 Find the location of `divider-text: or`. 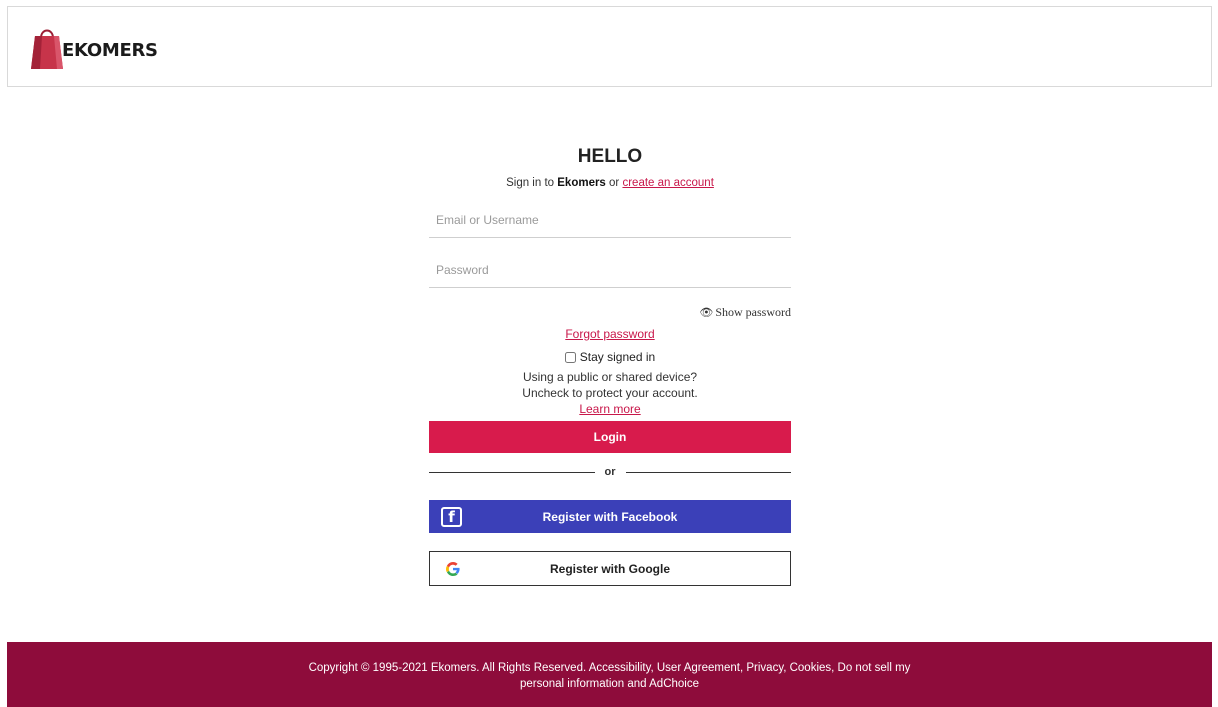

divider-text: or is located at coordinates (610, 472).